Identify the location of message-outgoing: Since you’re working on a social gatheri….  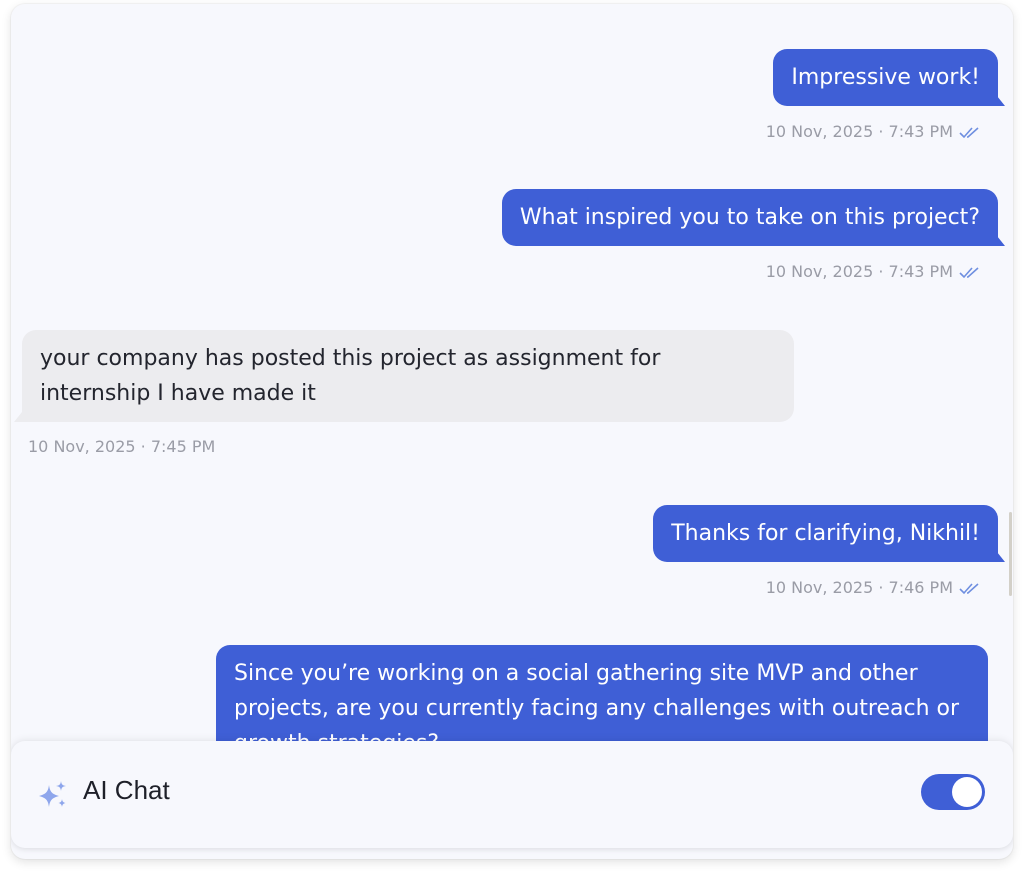
(602, 693).